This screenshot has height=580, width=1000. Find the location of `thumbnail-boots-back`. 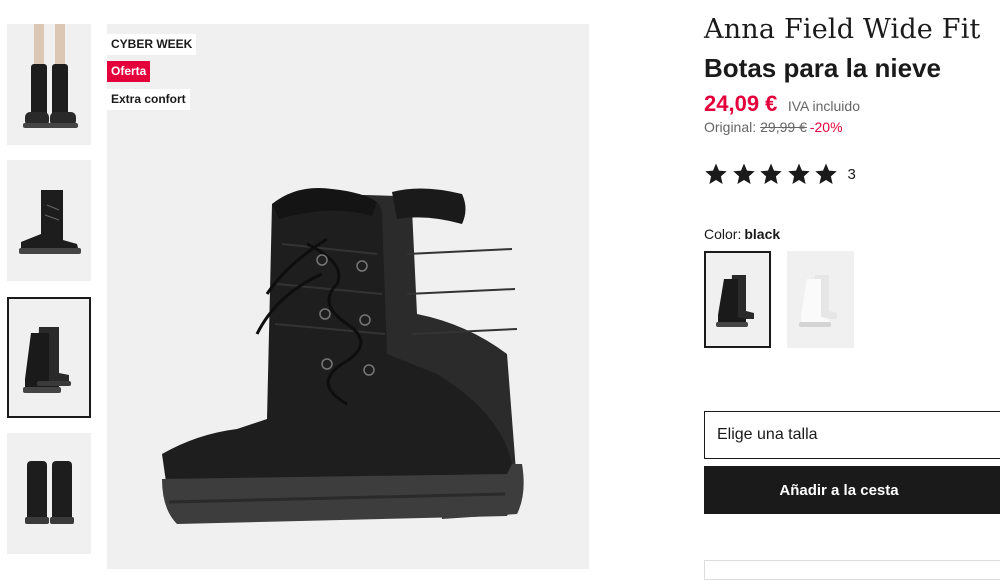

thumbnail-boots-back is located at coordinates (49, 493).